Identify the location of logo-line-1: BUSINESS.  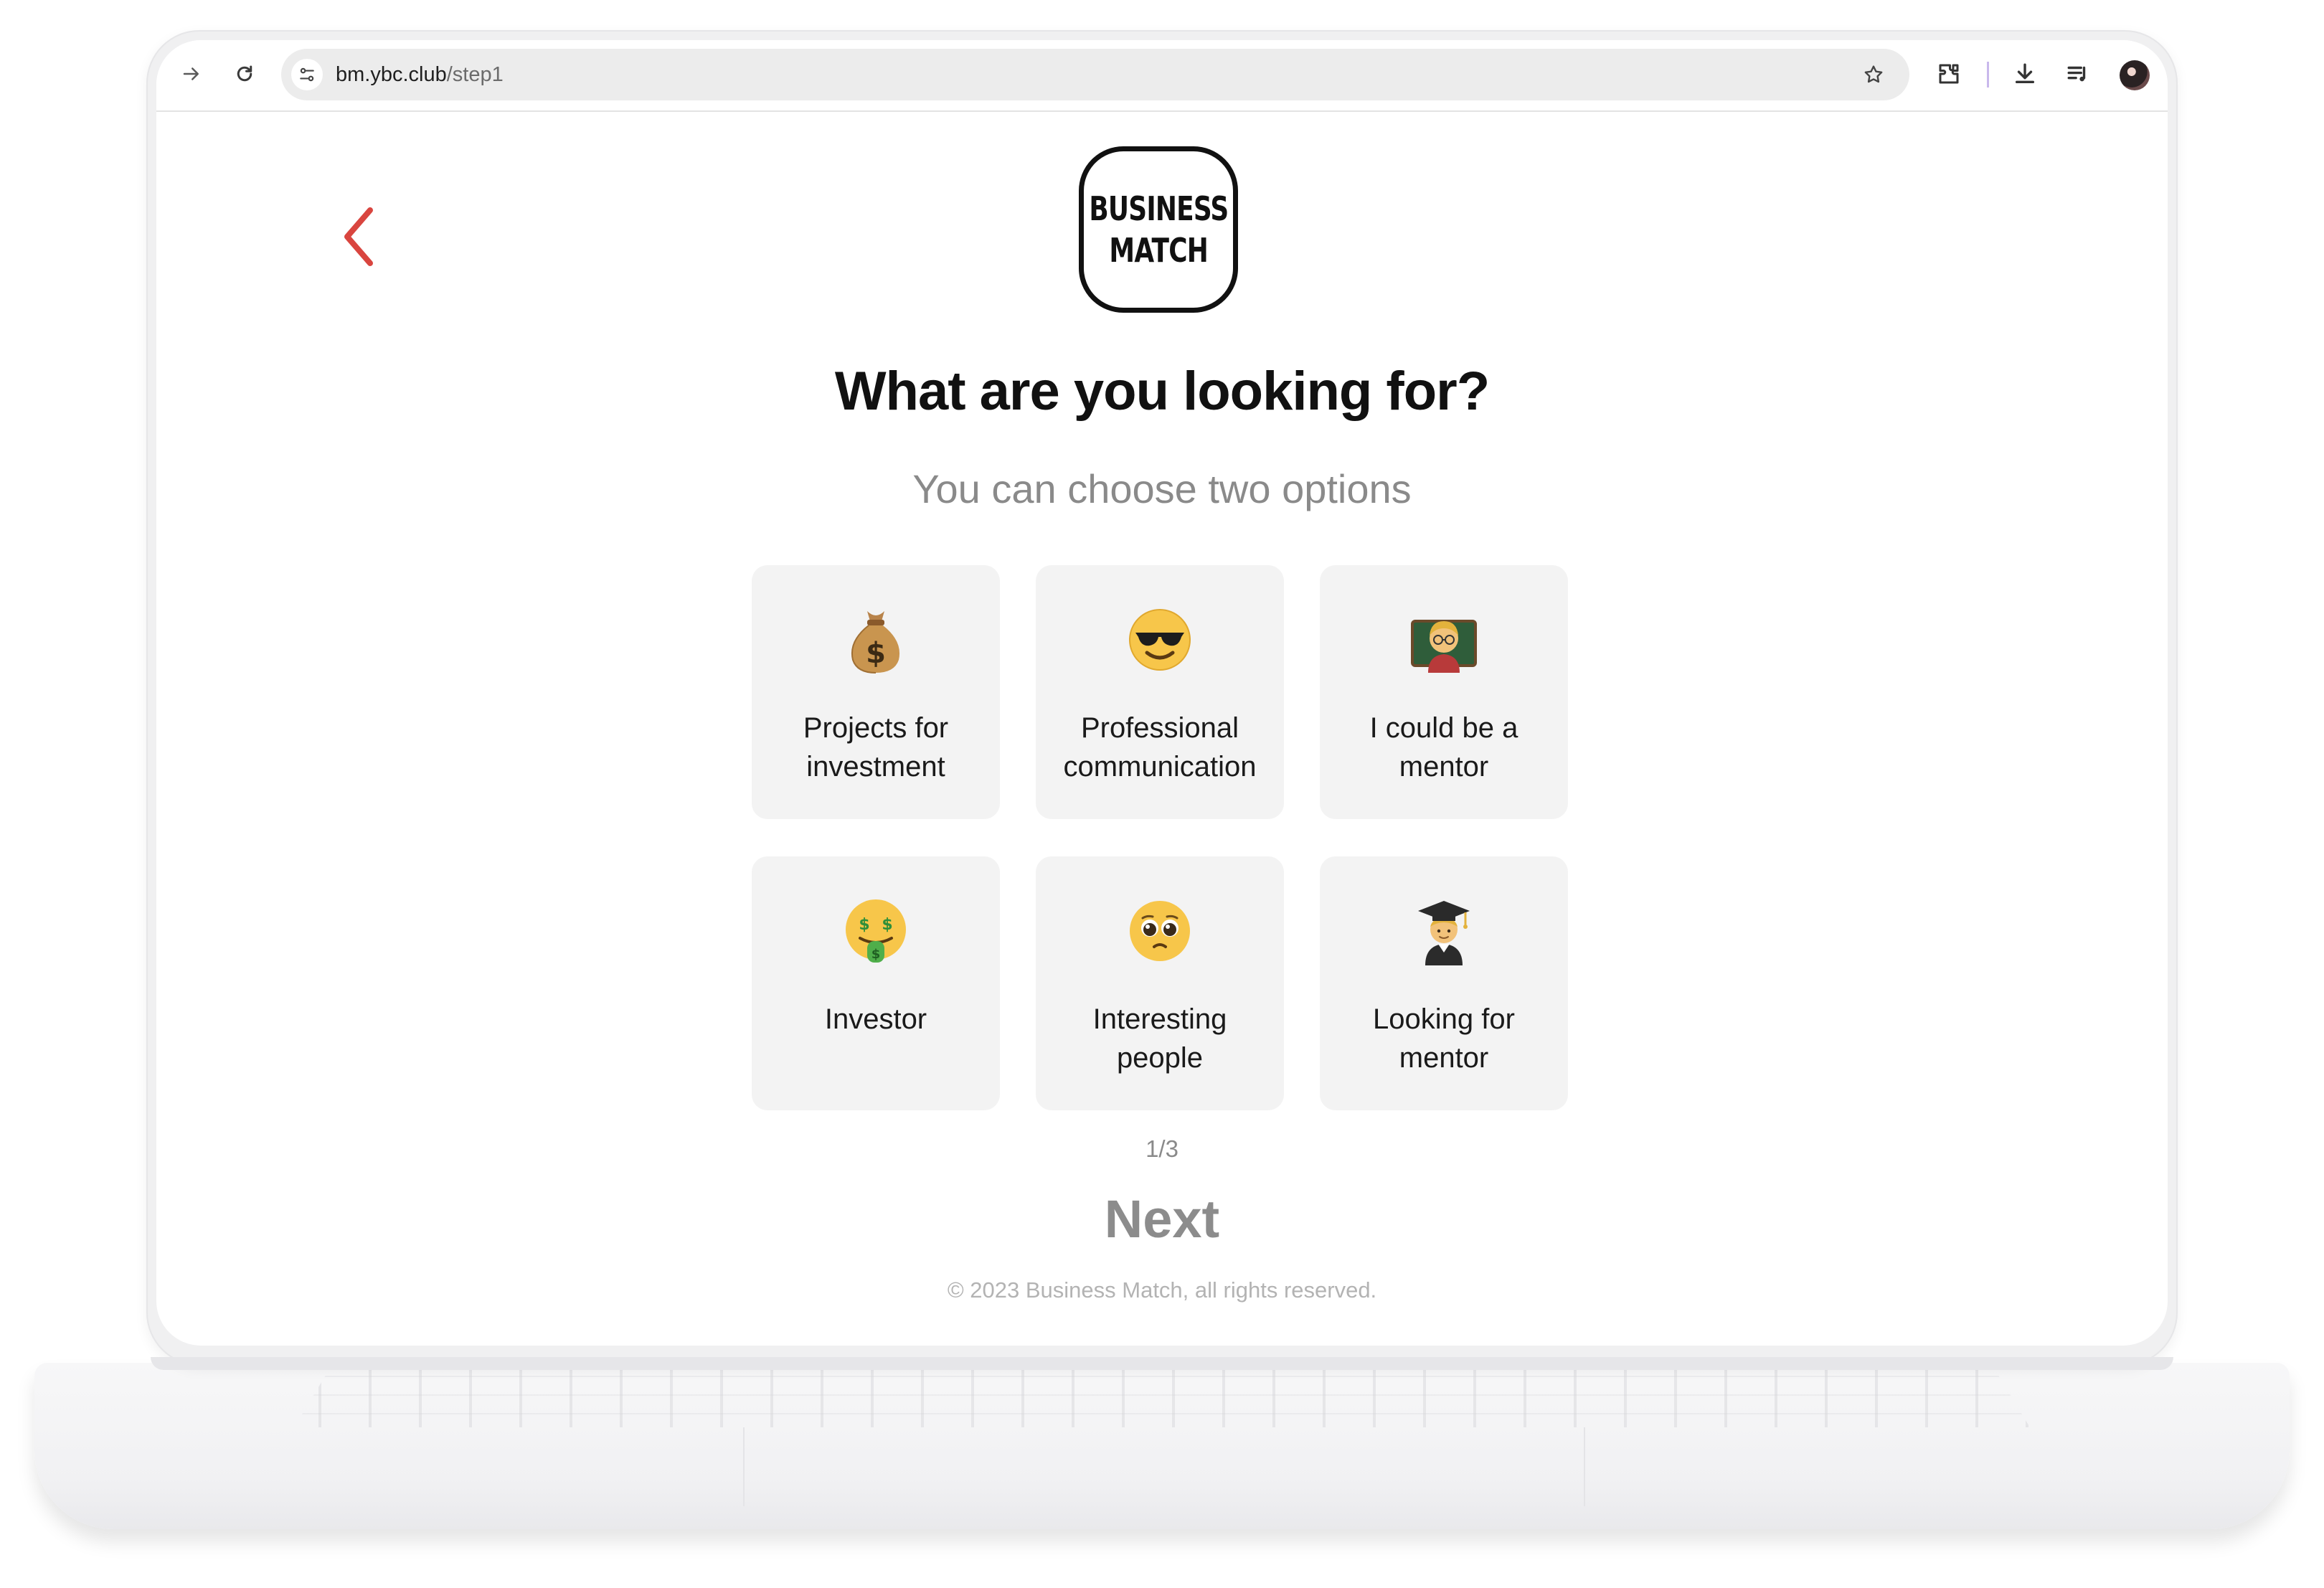
(1158, 208).